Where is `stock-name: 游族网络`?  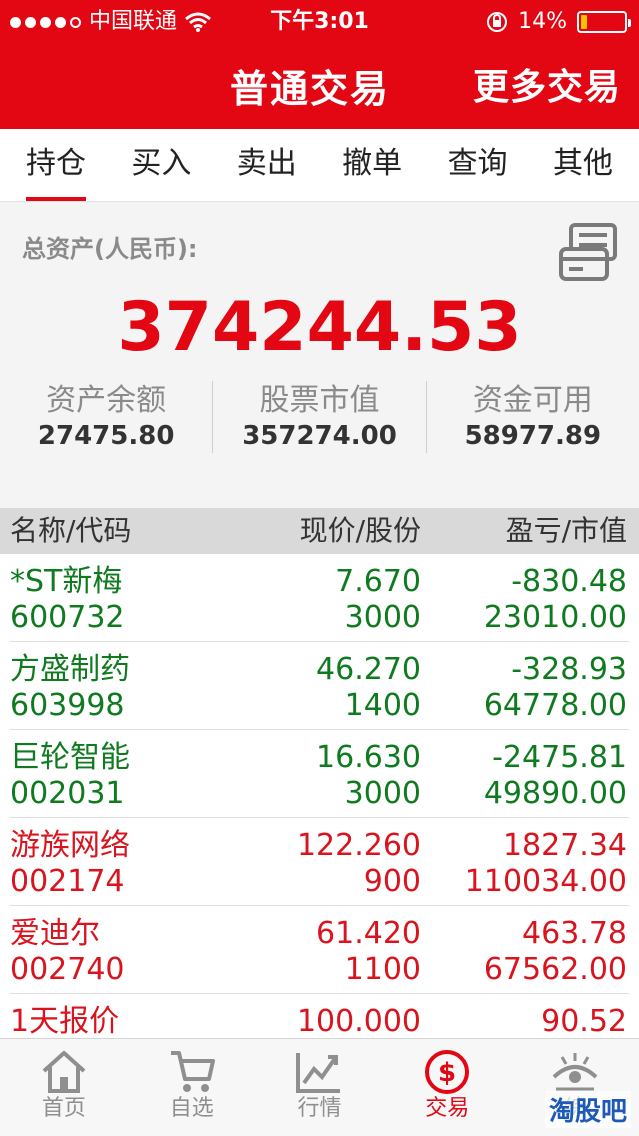
stock-name: 游族网络 is located at coordinates (70, 845).